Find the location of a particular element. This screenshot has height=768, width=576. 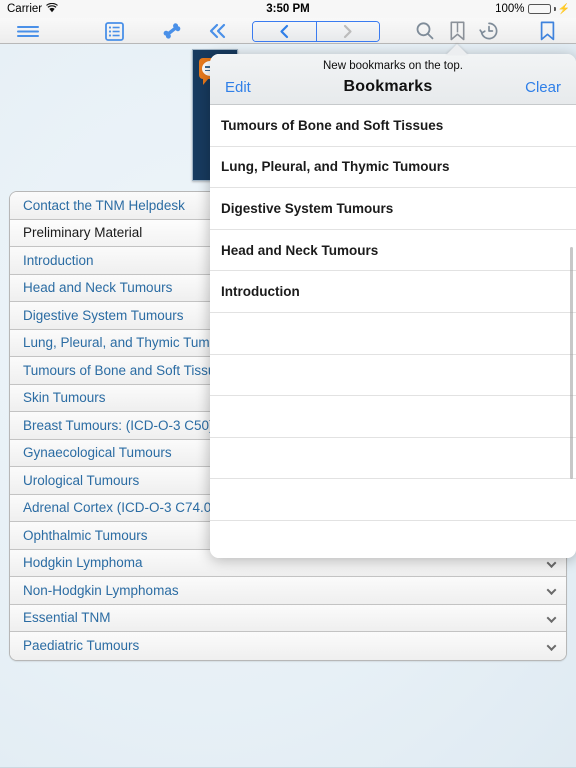

table-of-contents-label: Adrenal Cortex (ICD-O-3 C74.0) is located at coordinates (119, 508).